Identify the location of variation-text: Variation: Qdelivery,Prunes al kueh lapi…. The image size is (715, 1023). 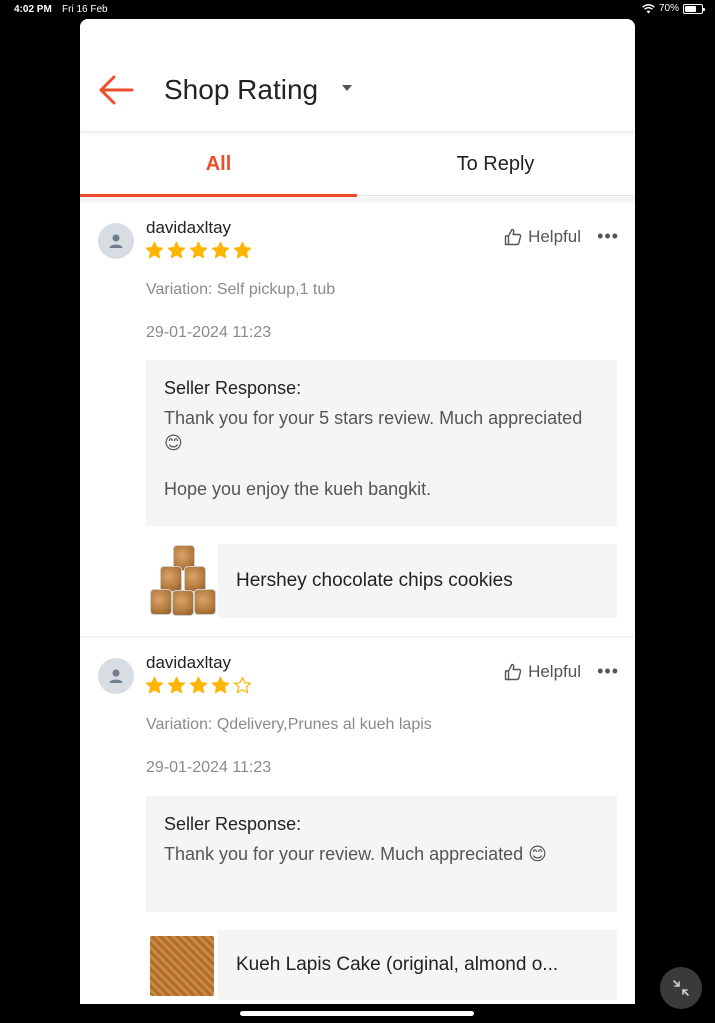
(289, 724).